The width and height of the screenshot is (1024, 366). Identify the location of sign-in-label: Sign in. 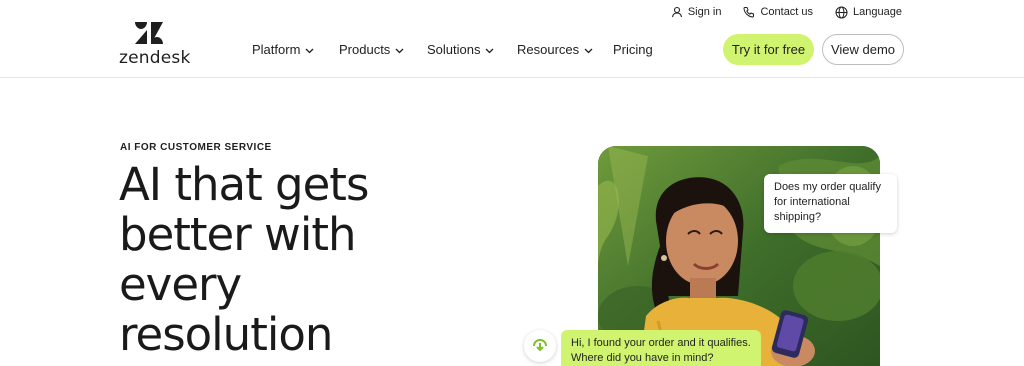
(704, 12).